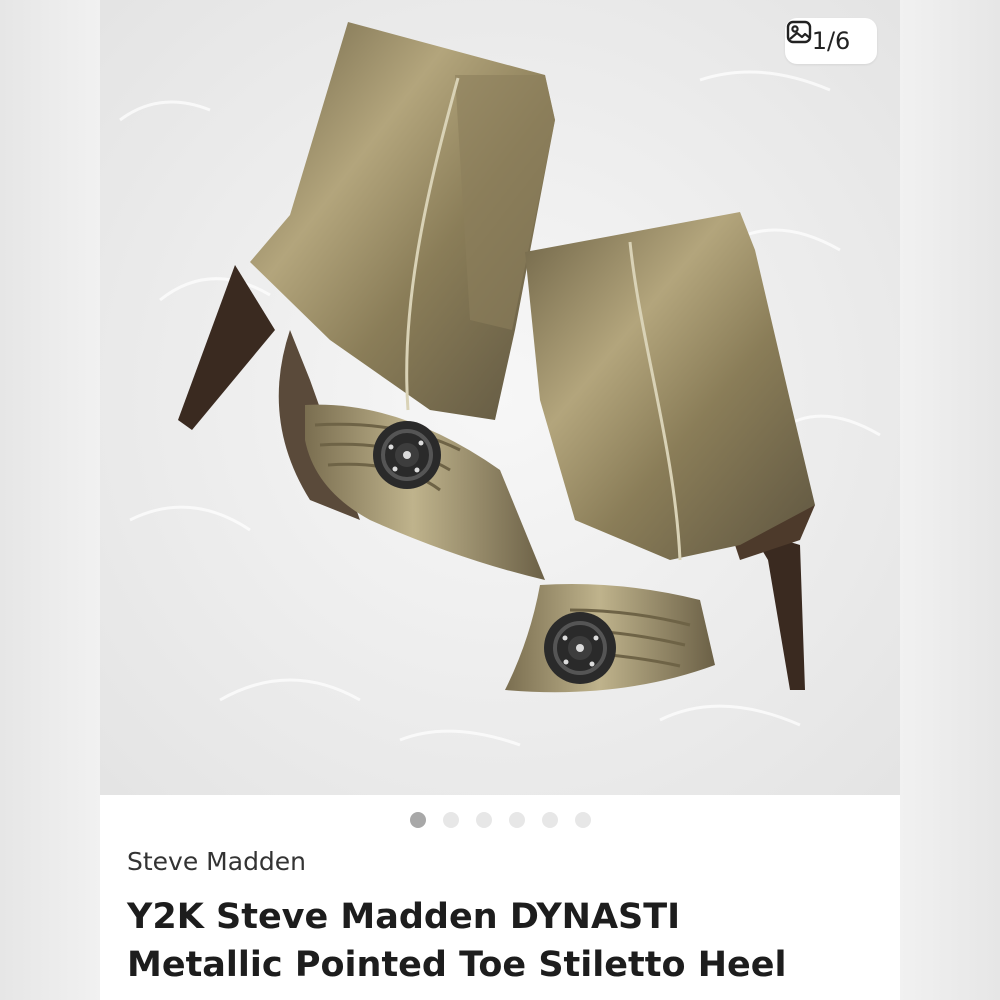 The image size is (1000, 1000). I want to click on left-backdrop, so click(50, 500).